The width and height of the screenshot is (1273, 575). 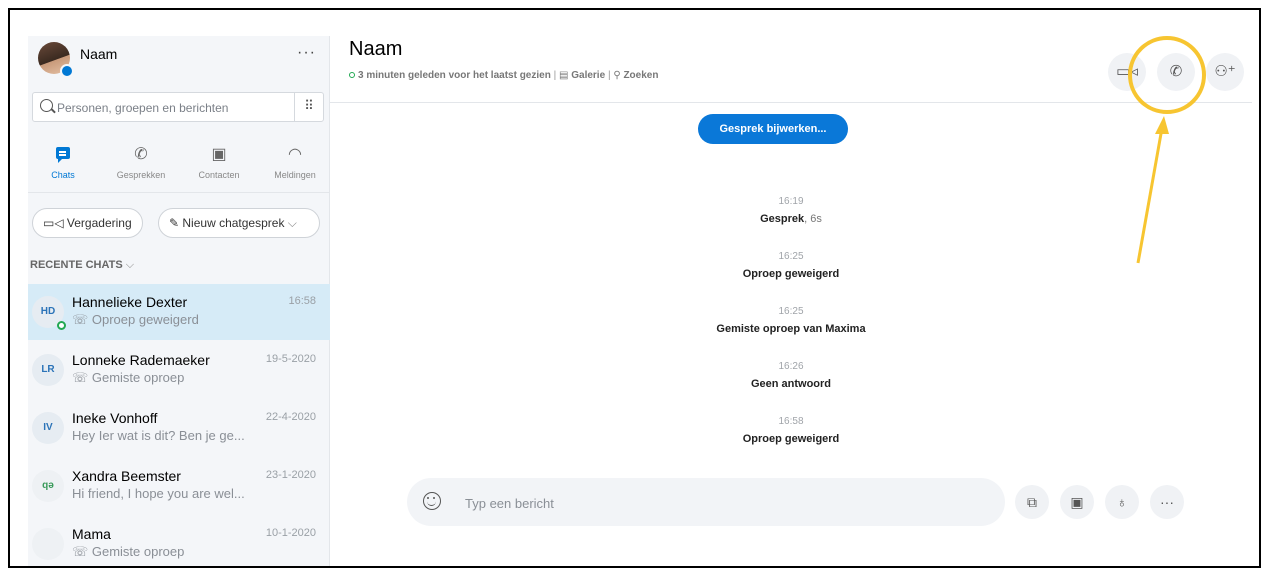 I want to click on chat-date: 22-4-2020, so click(x=290, y=417).